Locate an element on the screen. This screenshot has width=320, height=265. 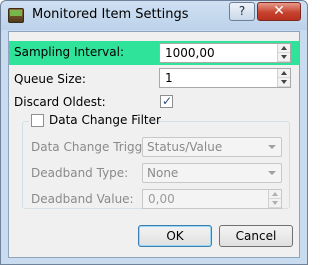
deadband-type-select: None is located at coordinates (212, 173).